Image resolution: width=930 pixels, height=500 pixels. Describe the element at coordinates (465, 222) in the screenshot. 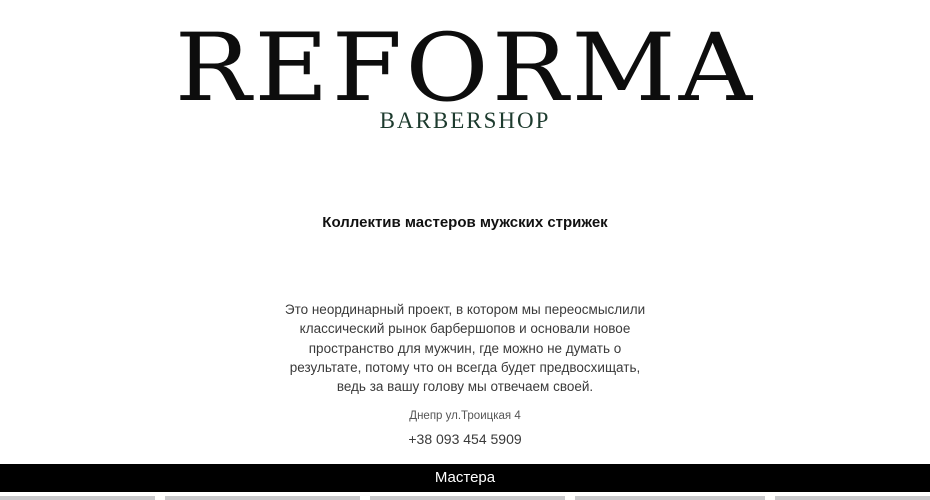

I see `tagline: Коллектив мастеров мужских стрижек` at that location.